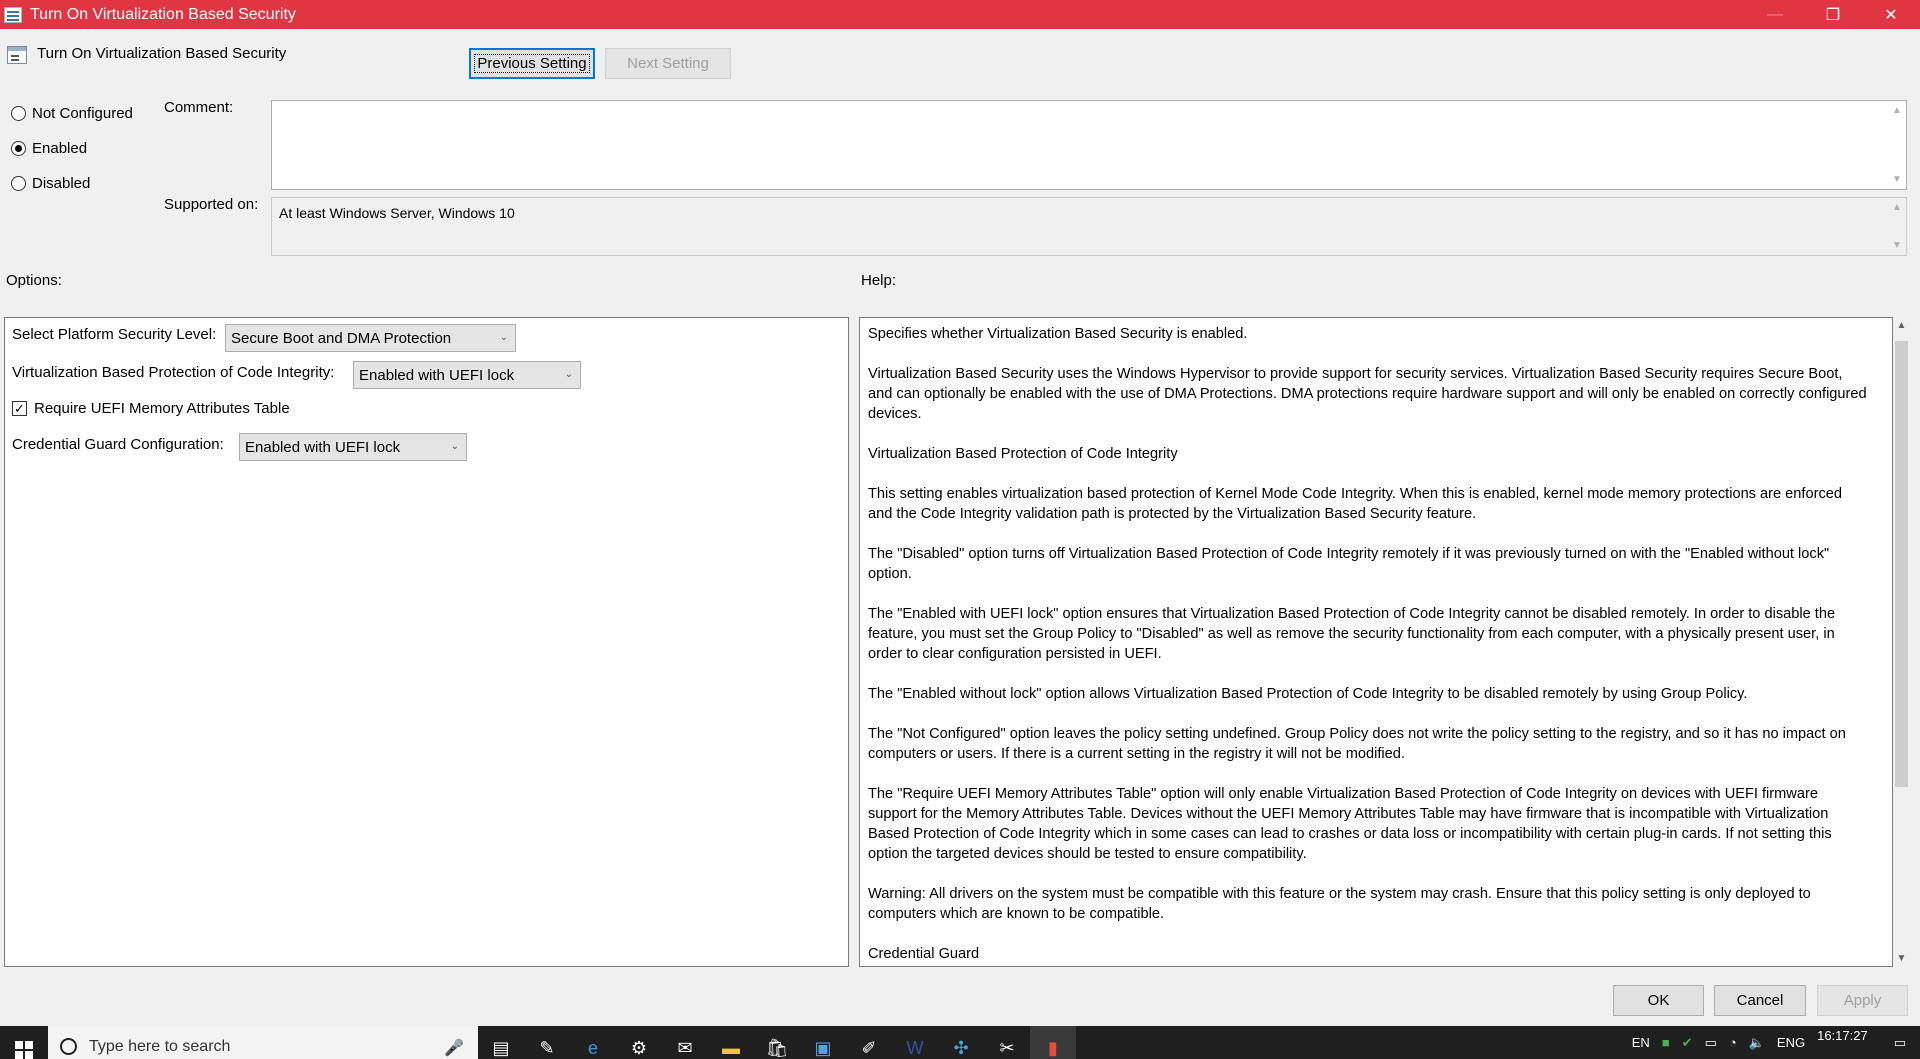  Describe the element at coordinates (162, 408) in the screenshot. I see `uefi-memory-table-label: Require UEFI Memory Attributes Table` at that location.